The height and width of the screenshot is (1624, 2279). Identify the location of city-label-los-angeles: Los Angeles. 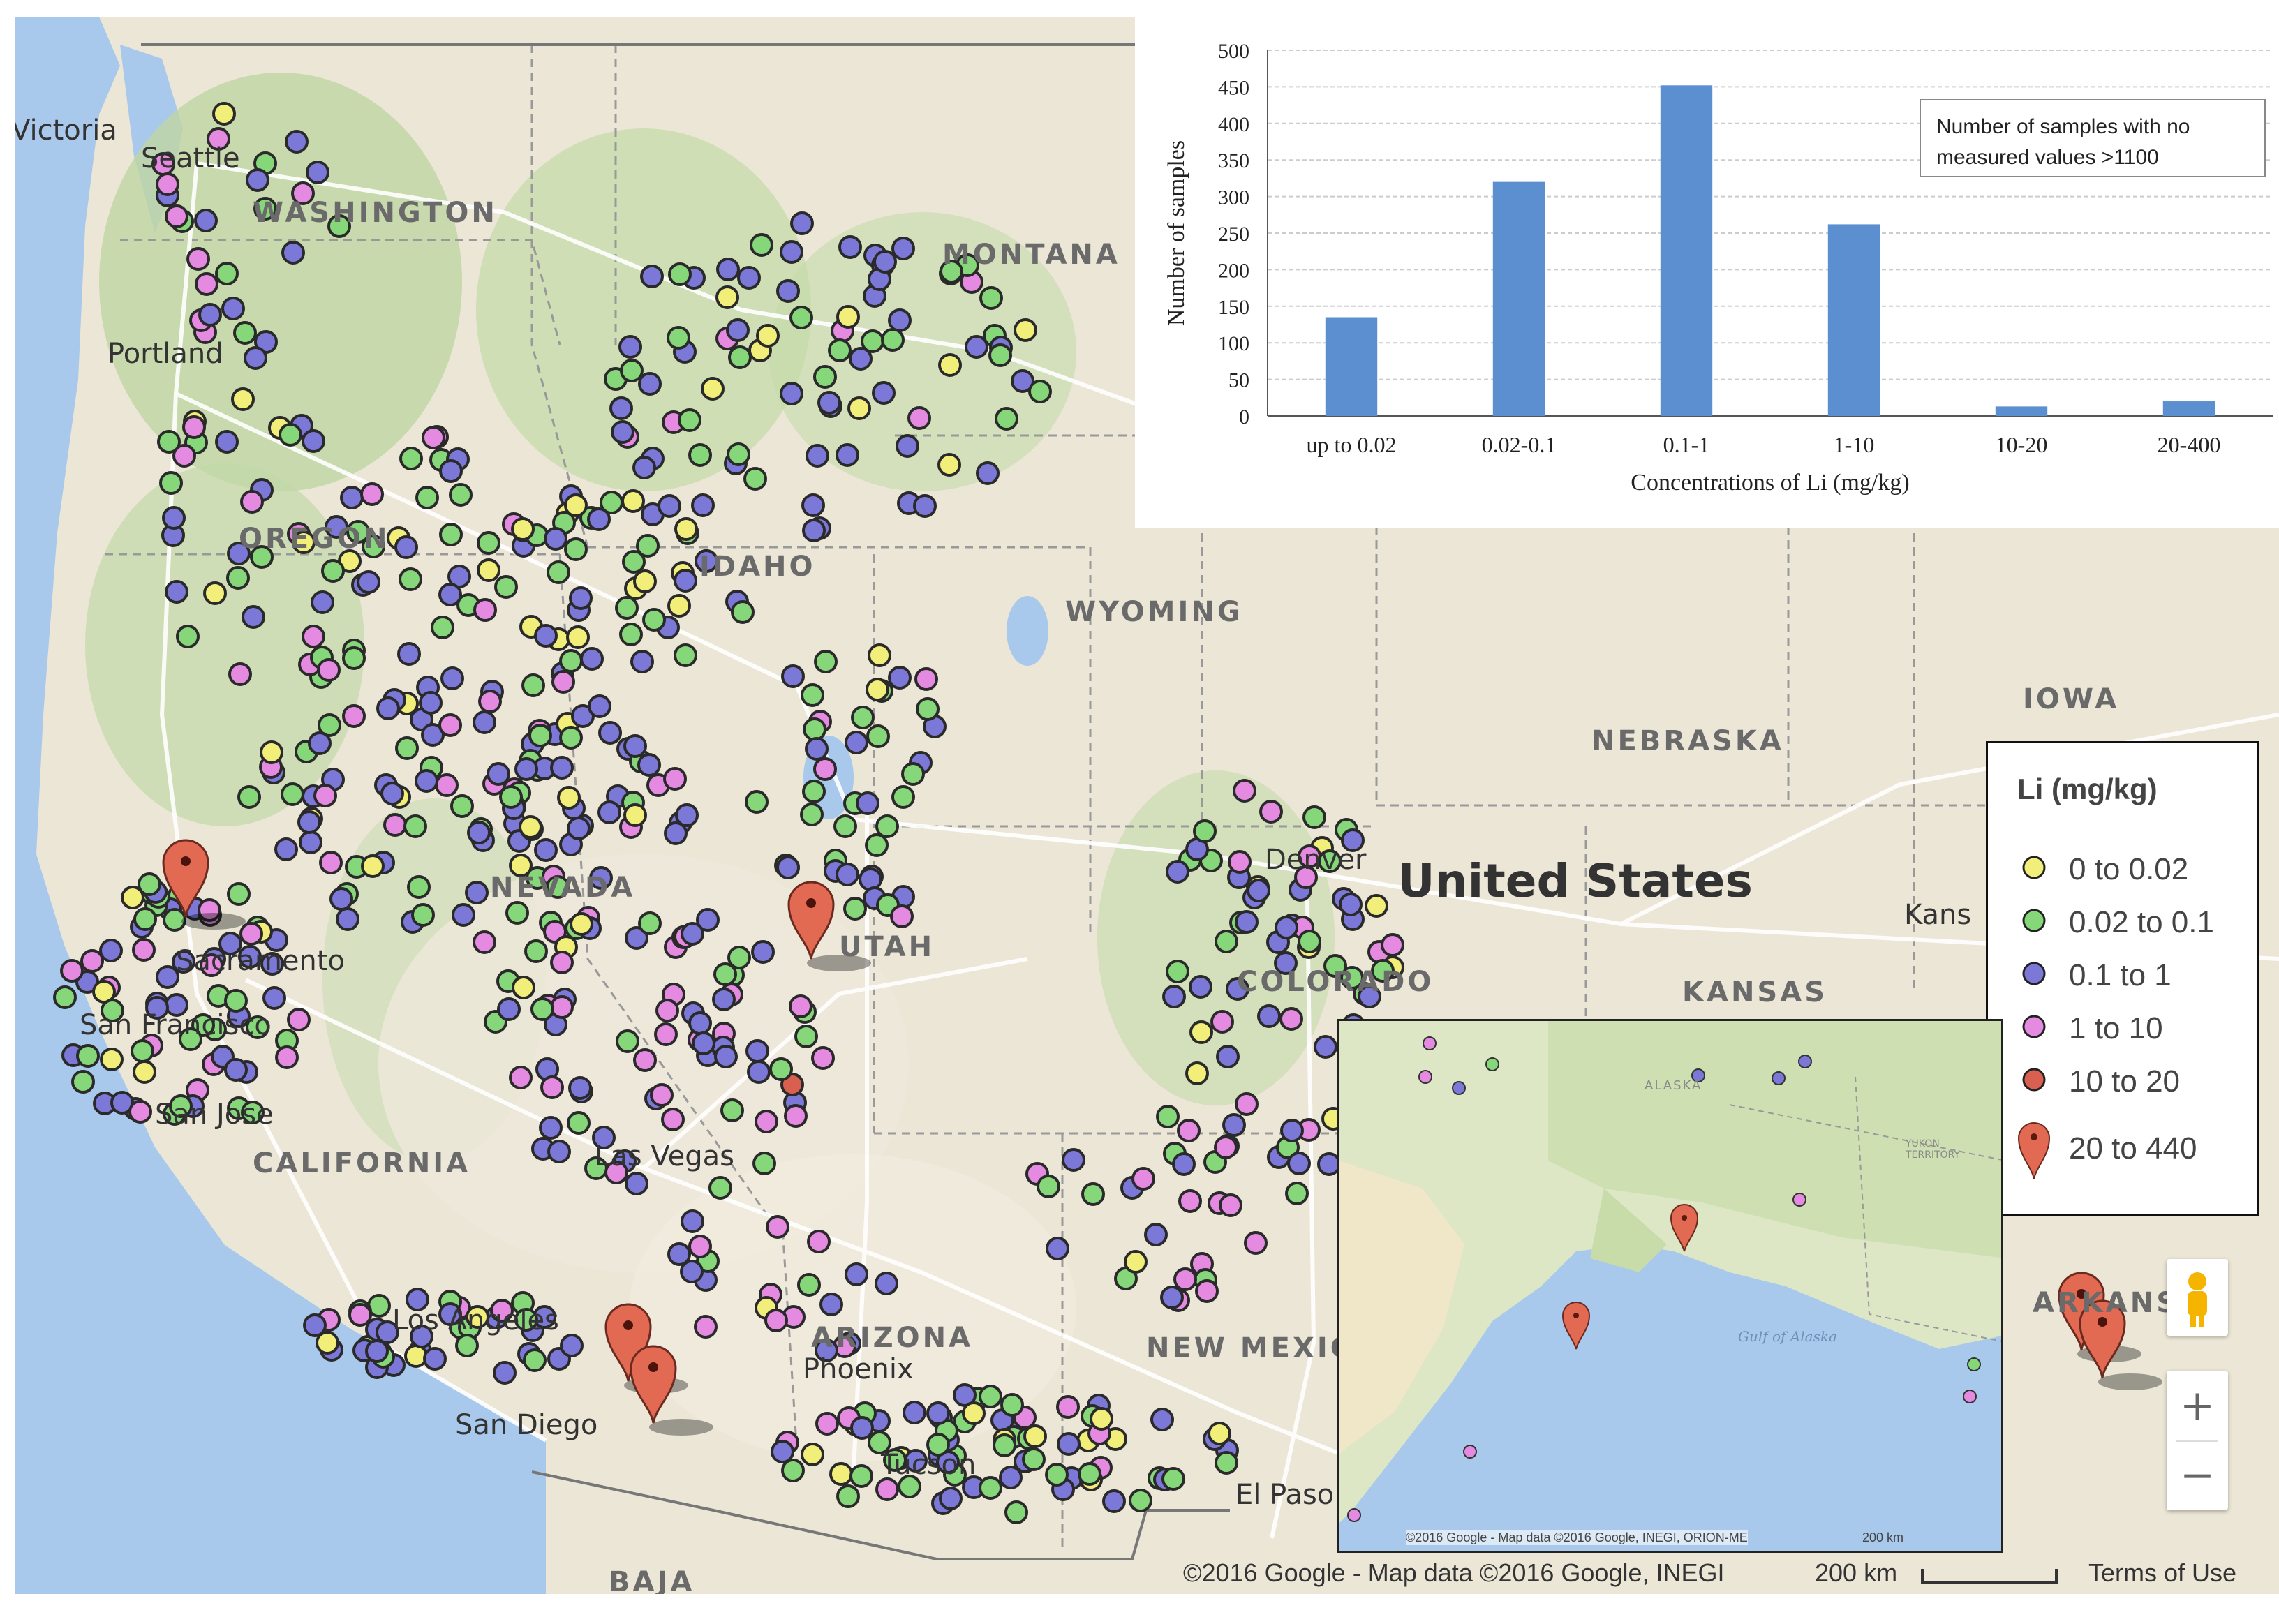
(475, 1320).